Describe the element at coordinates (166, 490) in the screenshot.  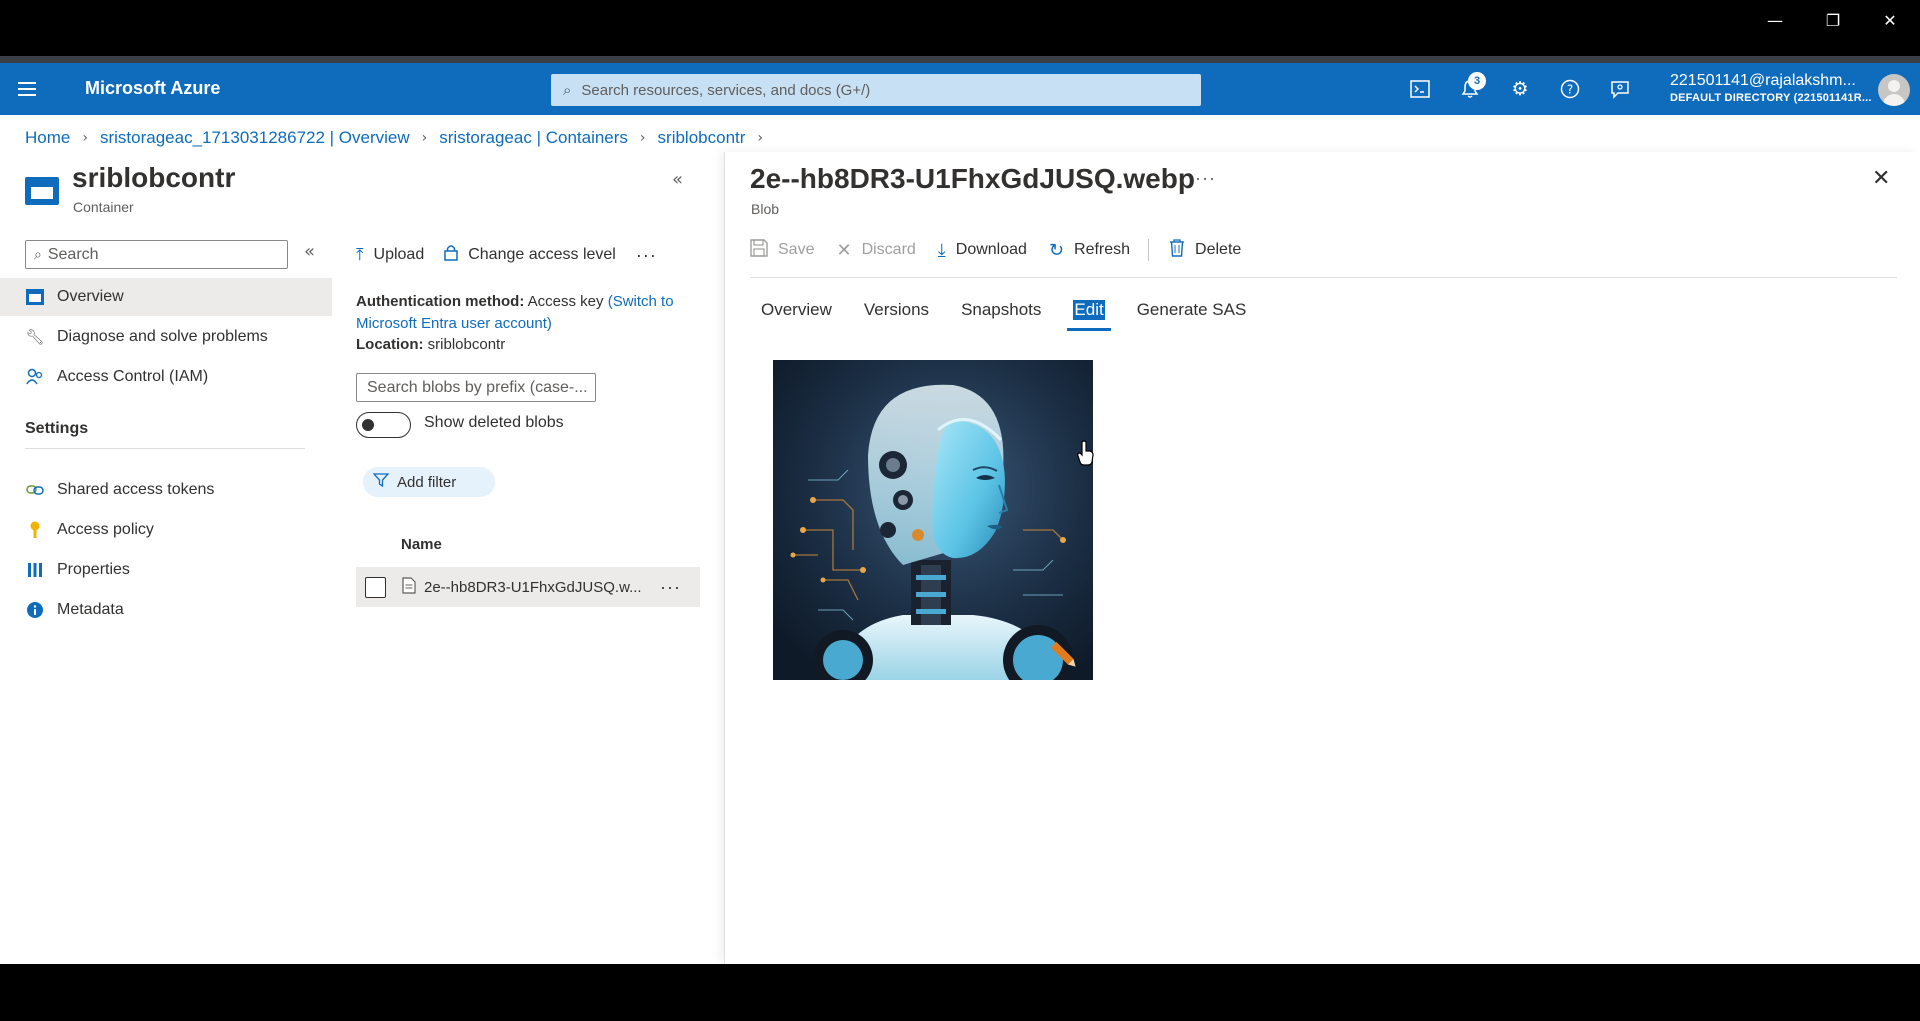
I see `nav-item-shared-access-tokens: Shared access tokens` at that location.